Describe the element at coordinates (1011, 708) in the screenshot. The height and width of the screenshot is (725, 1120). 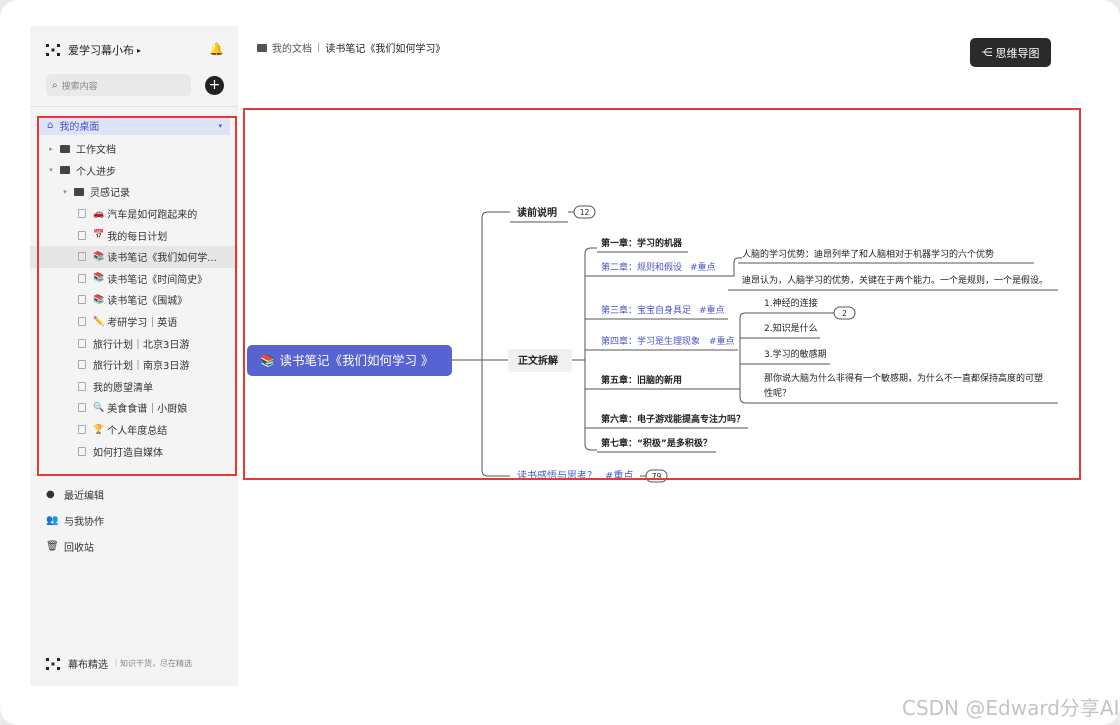
I see `watermark: CSDN @Edward分享AI` at that location.